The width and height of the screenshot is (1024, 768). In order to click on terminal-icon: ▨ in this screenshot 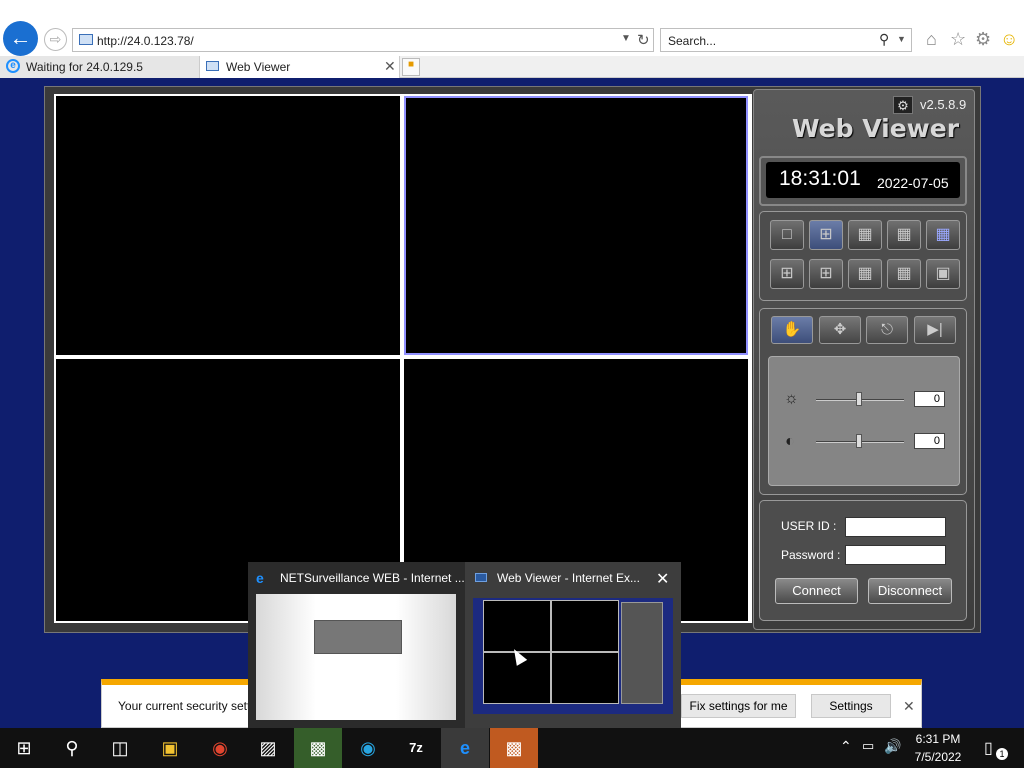, I will do `click(268, 748)`.